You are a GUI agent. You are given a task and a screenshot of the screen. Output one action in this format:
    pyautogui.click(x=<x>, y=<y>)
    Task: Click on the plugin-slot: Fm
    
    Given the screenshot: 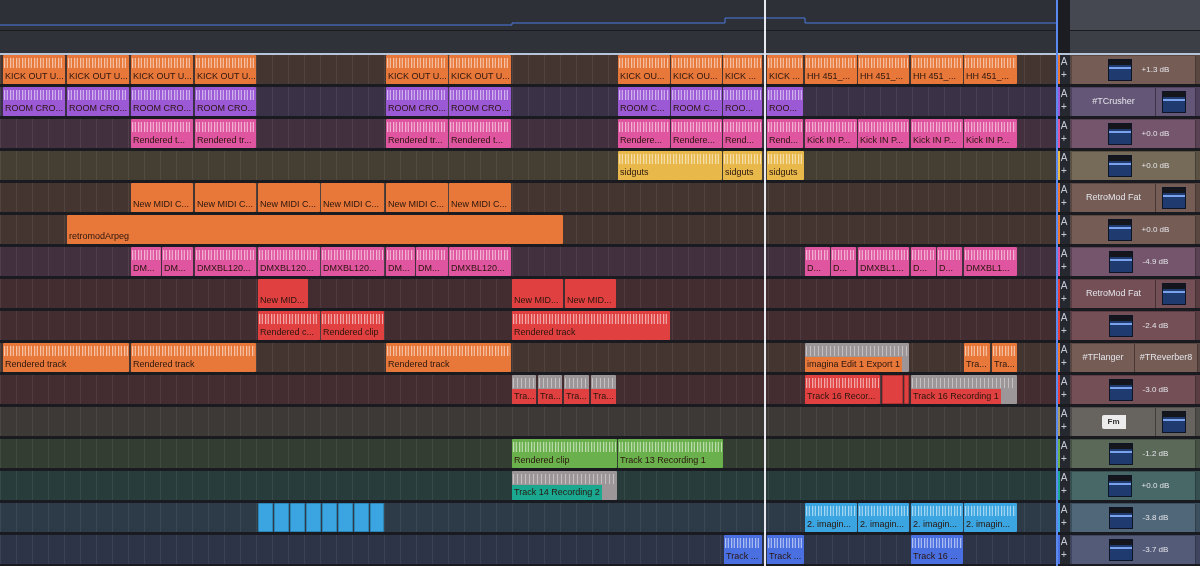 What is the action you would take?
    pyautogui.click(x=1114, y=421)
    